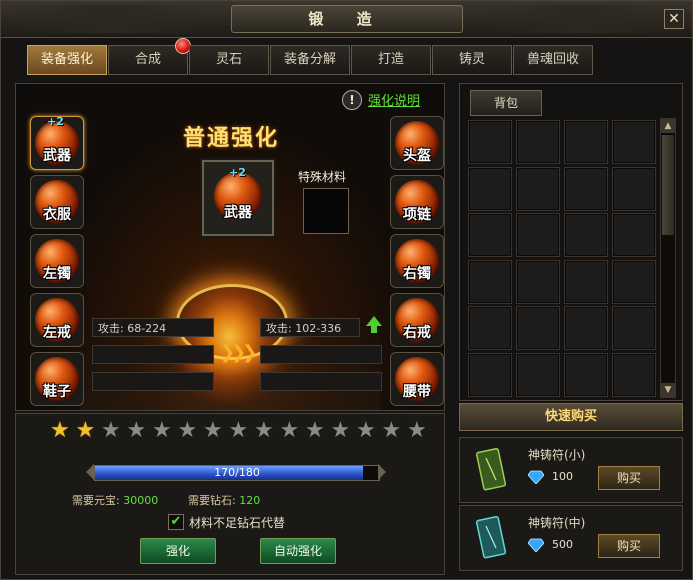  What do you see at coordinates (553, 60) in the screenshot?
I see `tab-beast-soul-recycle: 兽魂回收` at bounding box center [553, 60].